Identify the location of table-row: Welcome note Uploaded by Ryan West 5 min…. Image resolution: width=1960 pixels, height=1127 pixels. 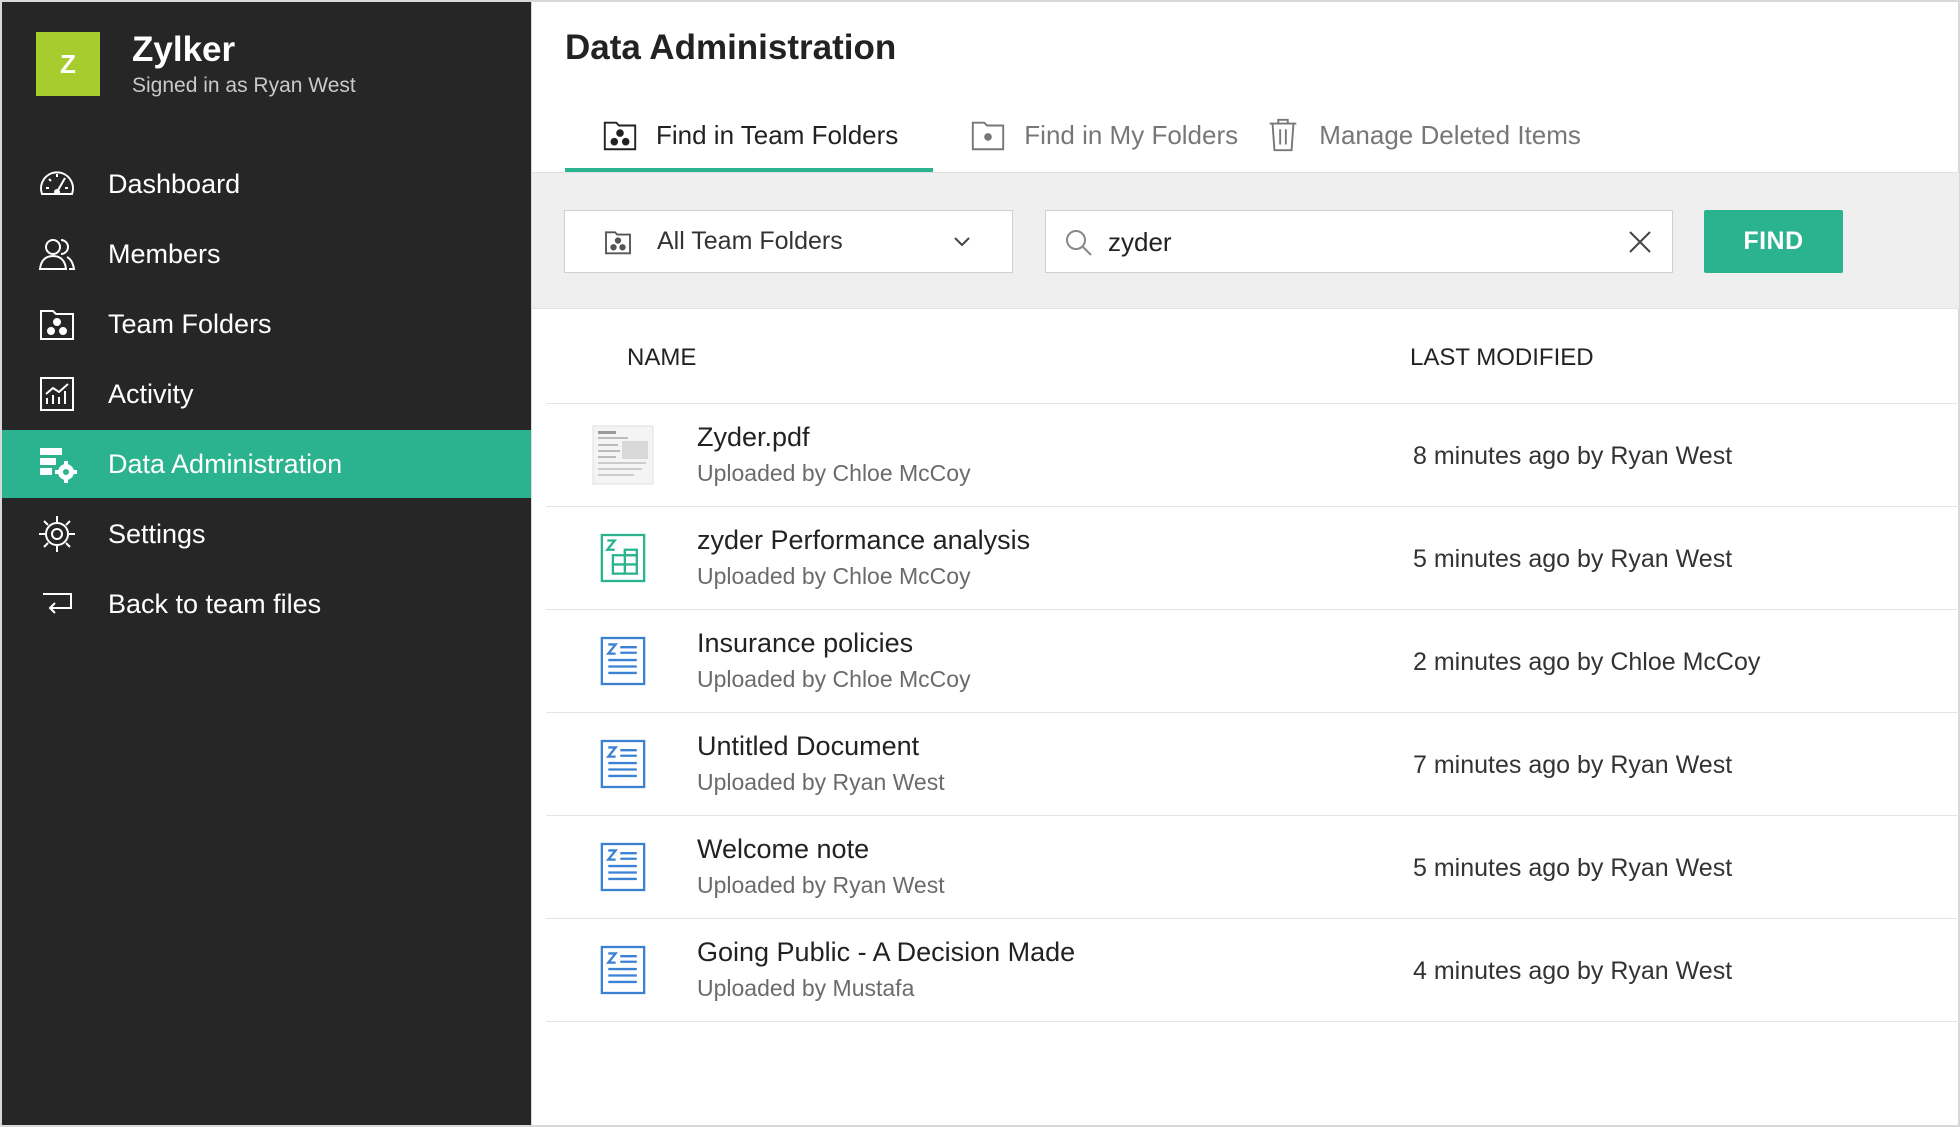
(1252, 867).